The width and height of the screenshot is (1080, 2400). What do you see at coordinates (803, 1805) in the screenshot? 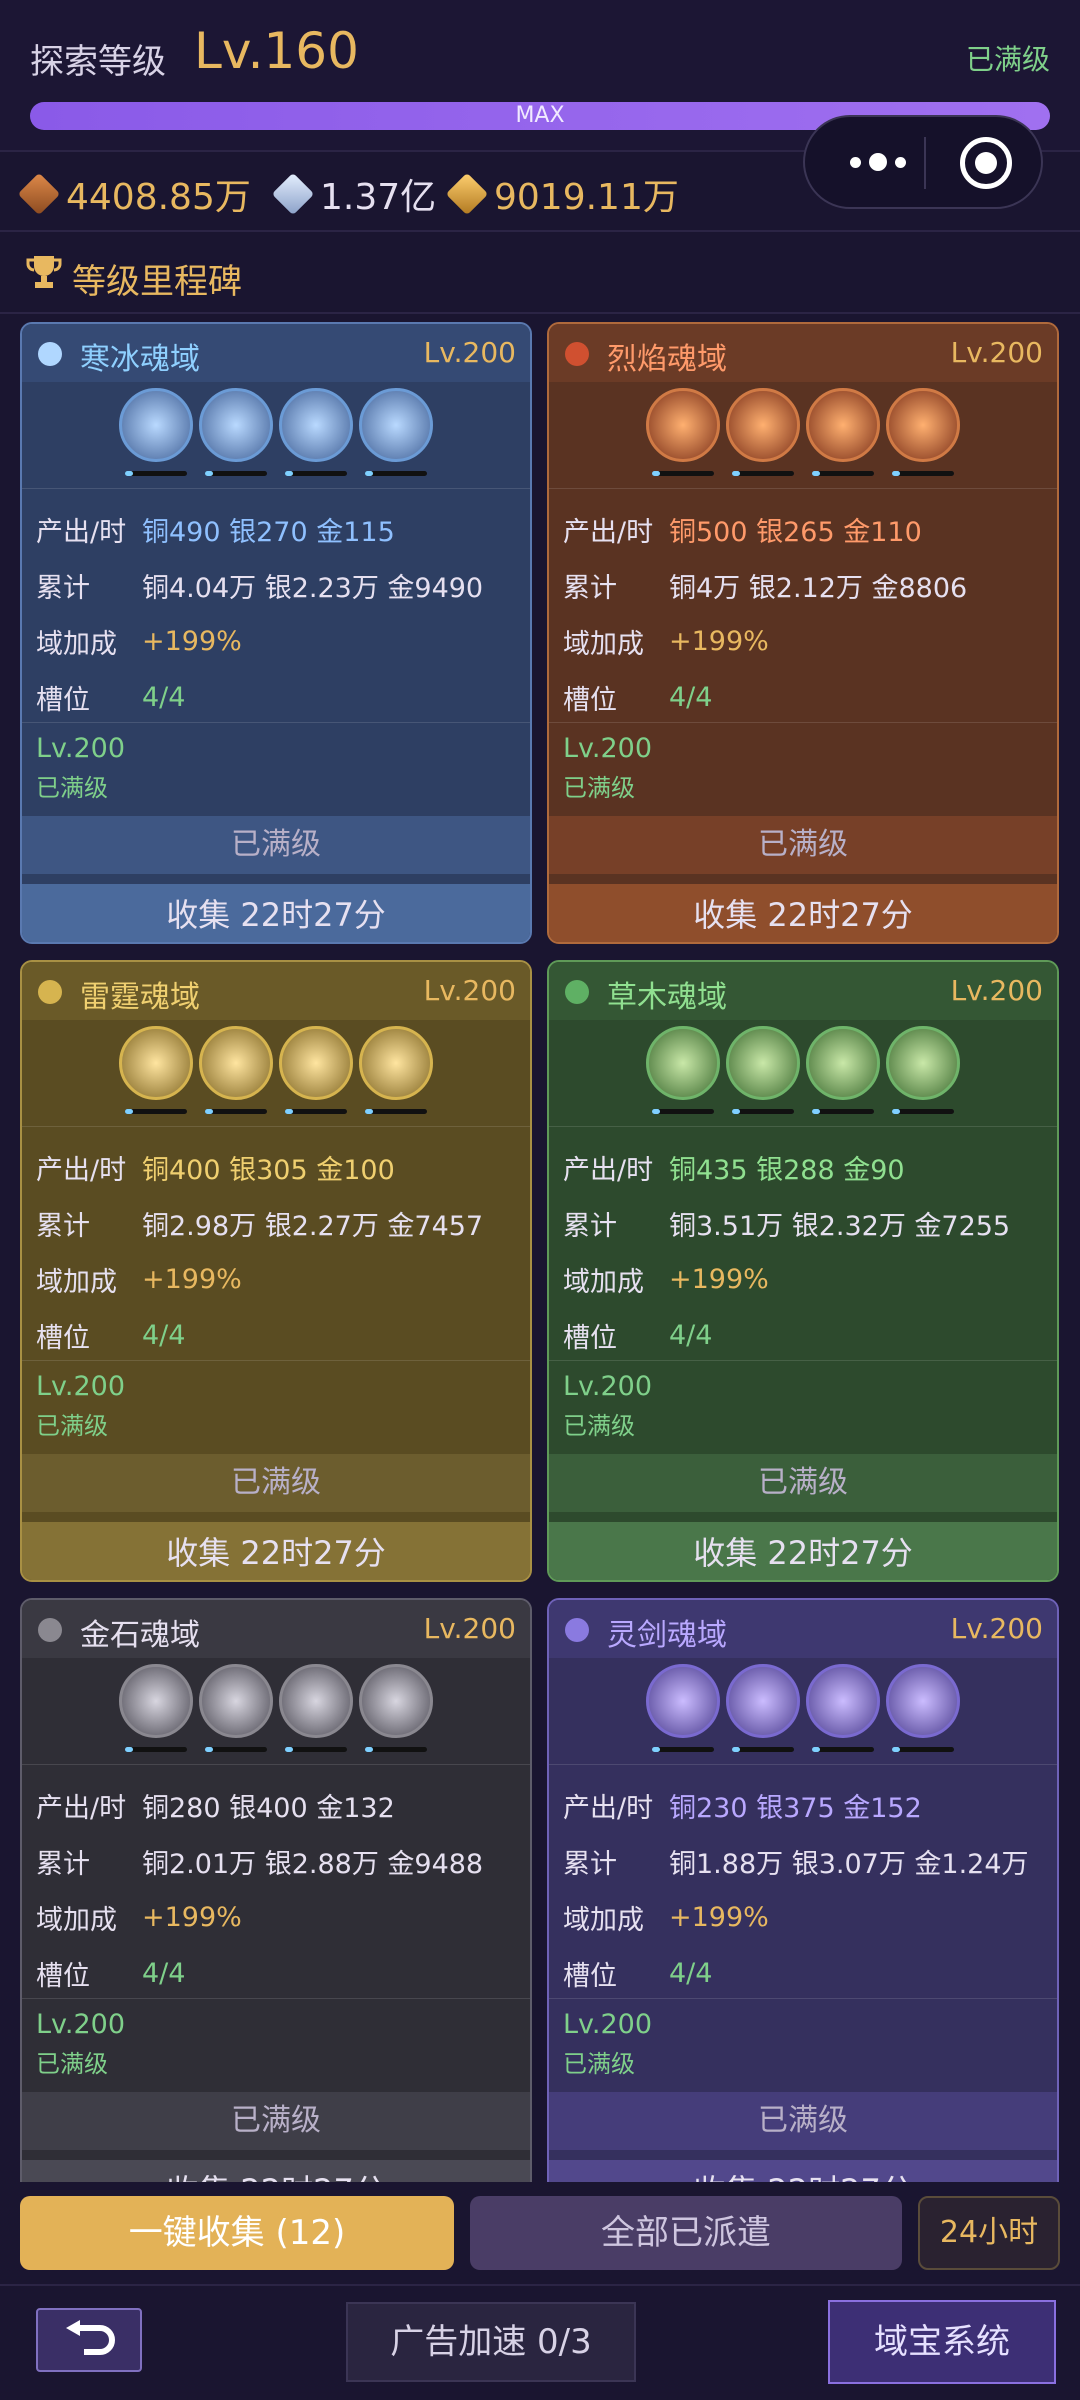
I see `output-row: 产出/时 铜230 银375 金152` at bounding box center [803, 1805].